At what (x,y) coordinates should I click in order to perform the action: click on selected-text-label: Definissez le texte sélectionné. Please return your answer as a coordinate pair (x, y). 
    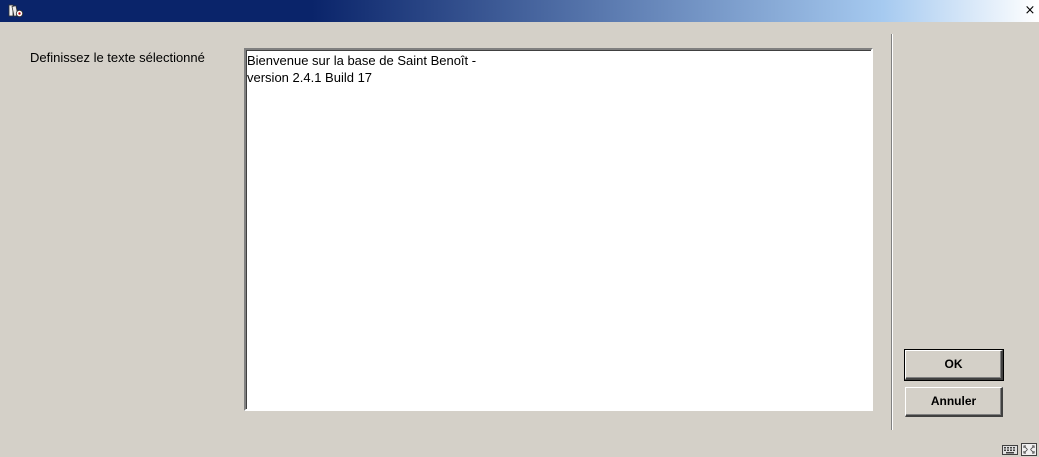
    Looking at the image, I should click on (117, 57).